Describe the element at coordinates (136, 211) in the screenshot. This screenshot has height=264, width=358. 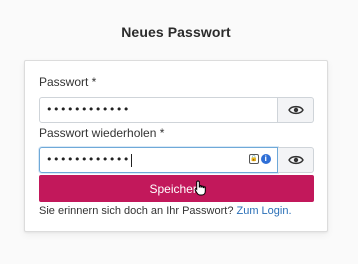
I see `login-hint-text: Sie erinnern sich doch an Ihr Passwort?` at that location.